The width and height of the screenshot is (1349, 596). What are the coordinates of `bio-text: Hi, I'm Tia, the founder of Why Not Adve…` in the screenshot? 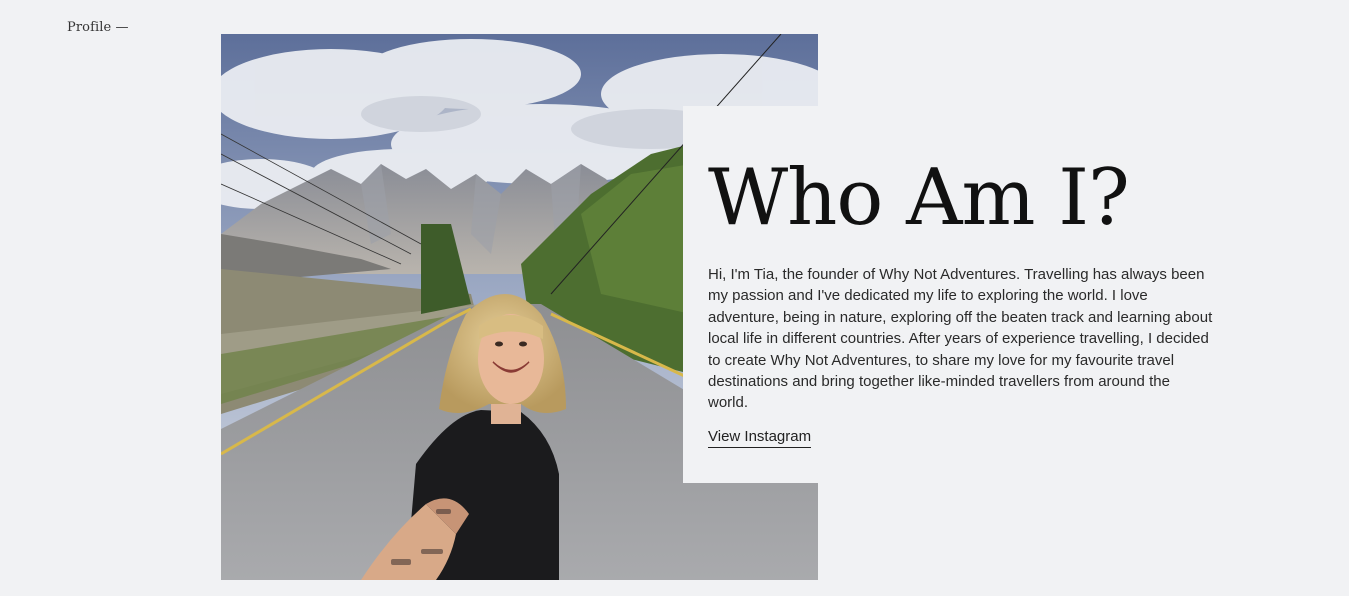 It's located at (960, 339).